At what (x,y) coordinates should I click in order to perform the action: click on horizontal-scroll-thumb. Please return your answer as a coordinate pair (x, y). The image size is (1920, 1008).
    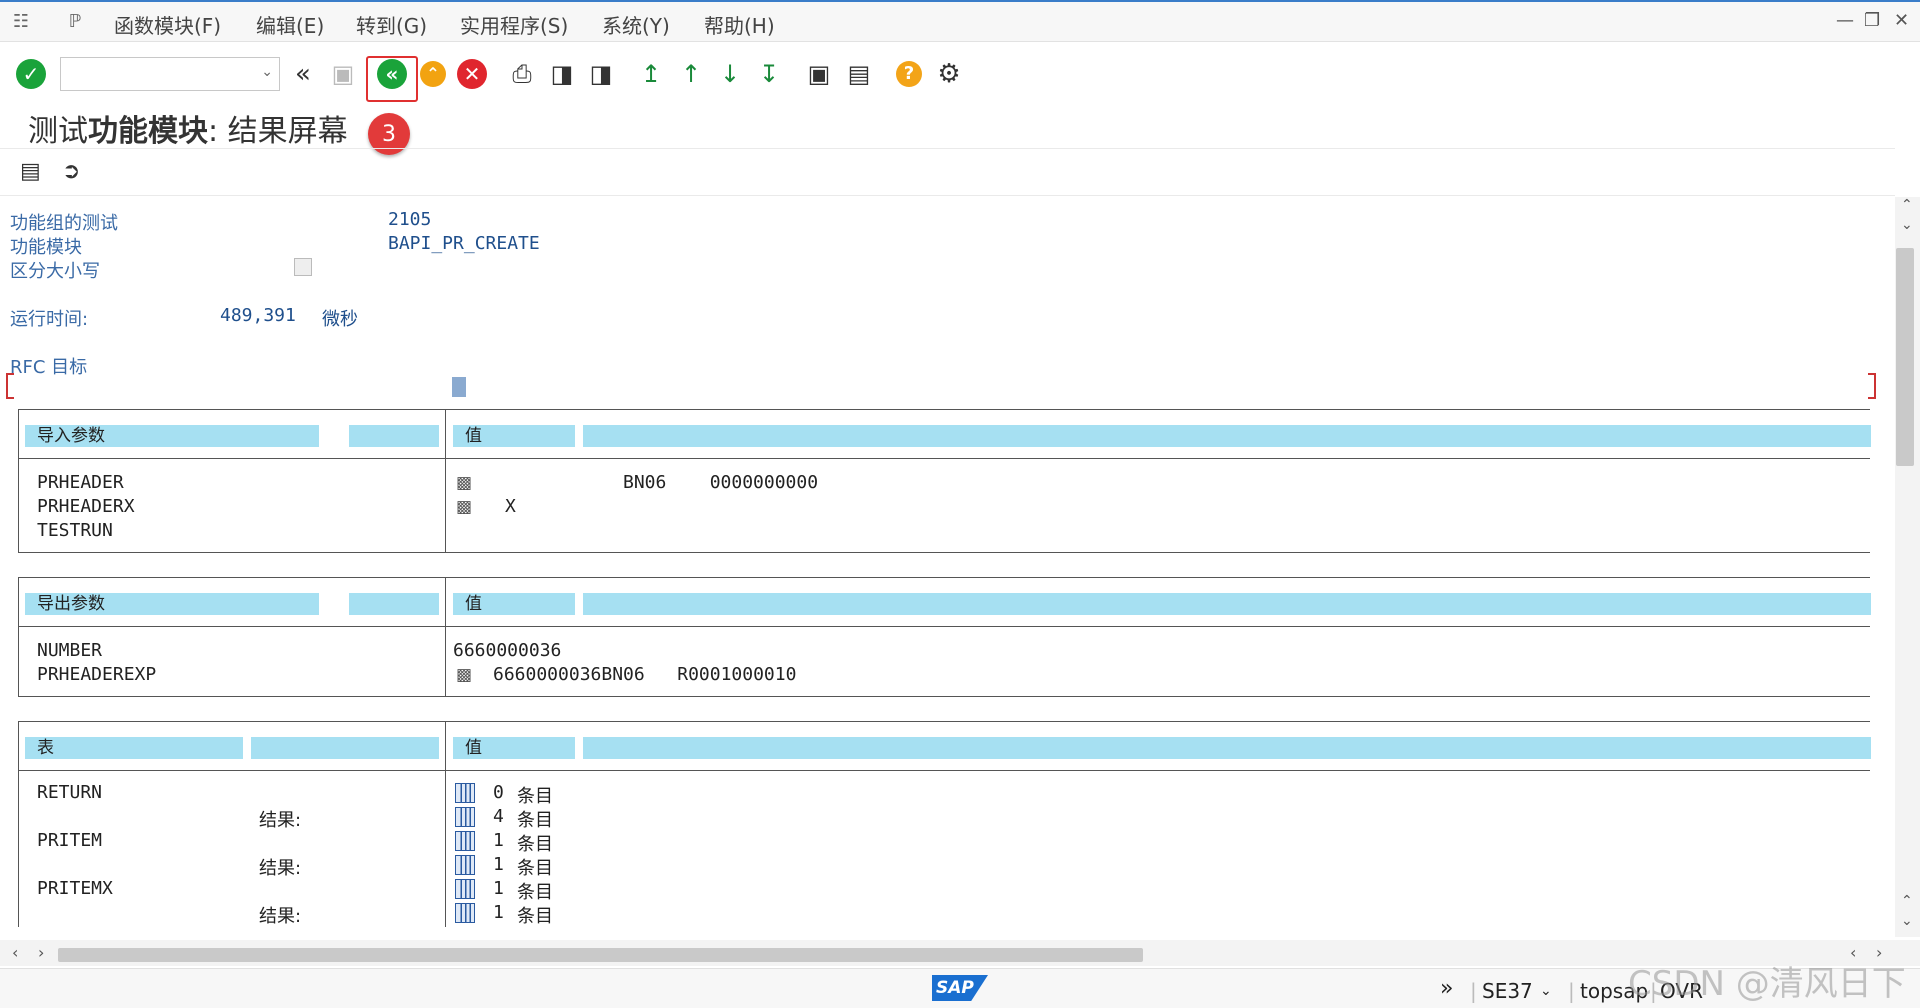
    Looking at the image, I should click on (600, 955).